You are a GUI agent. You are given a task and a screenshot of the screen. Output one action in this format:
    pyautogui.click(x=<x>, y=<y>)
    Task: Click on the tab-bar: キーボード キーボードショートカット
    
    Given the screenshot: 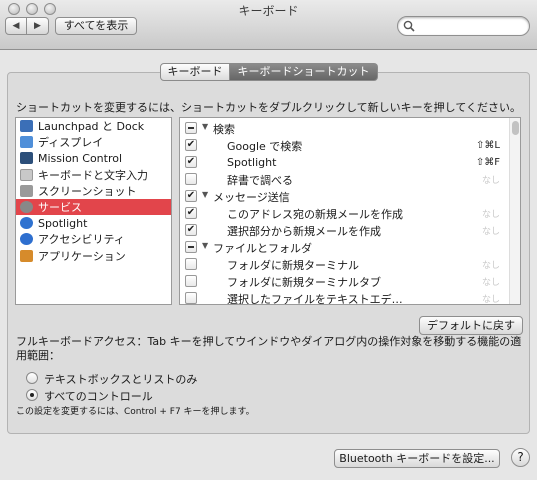 What is the action you would take?
    pyautogui.click(x=269, y=72)
    